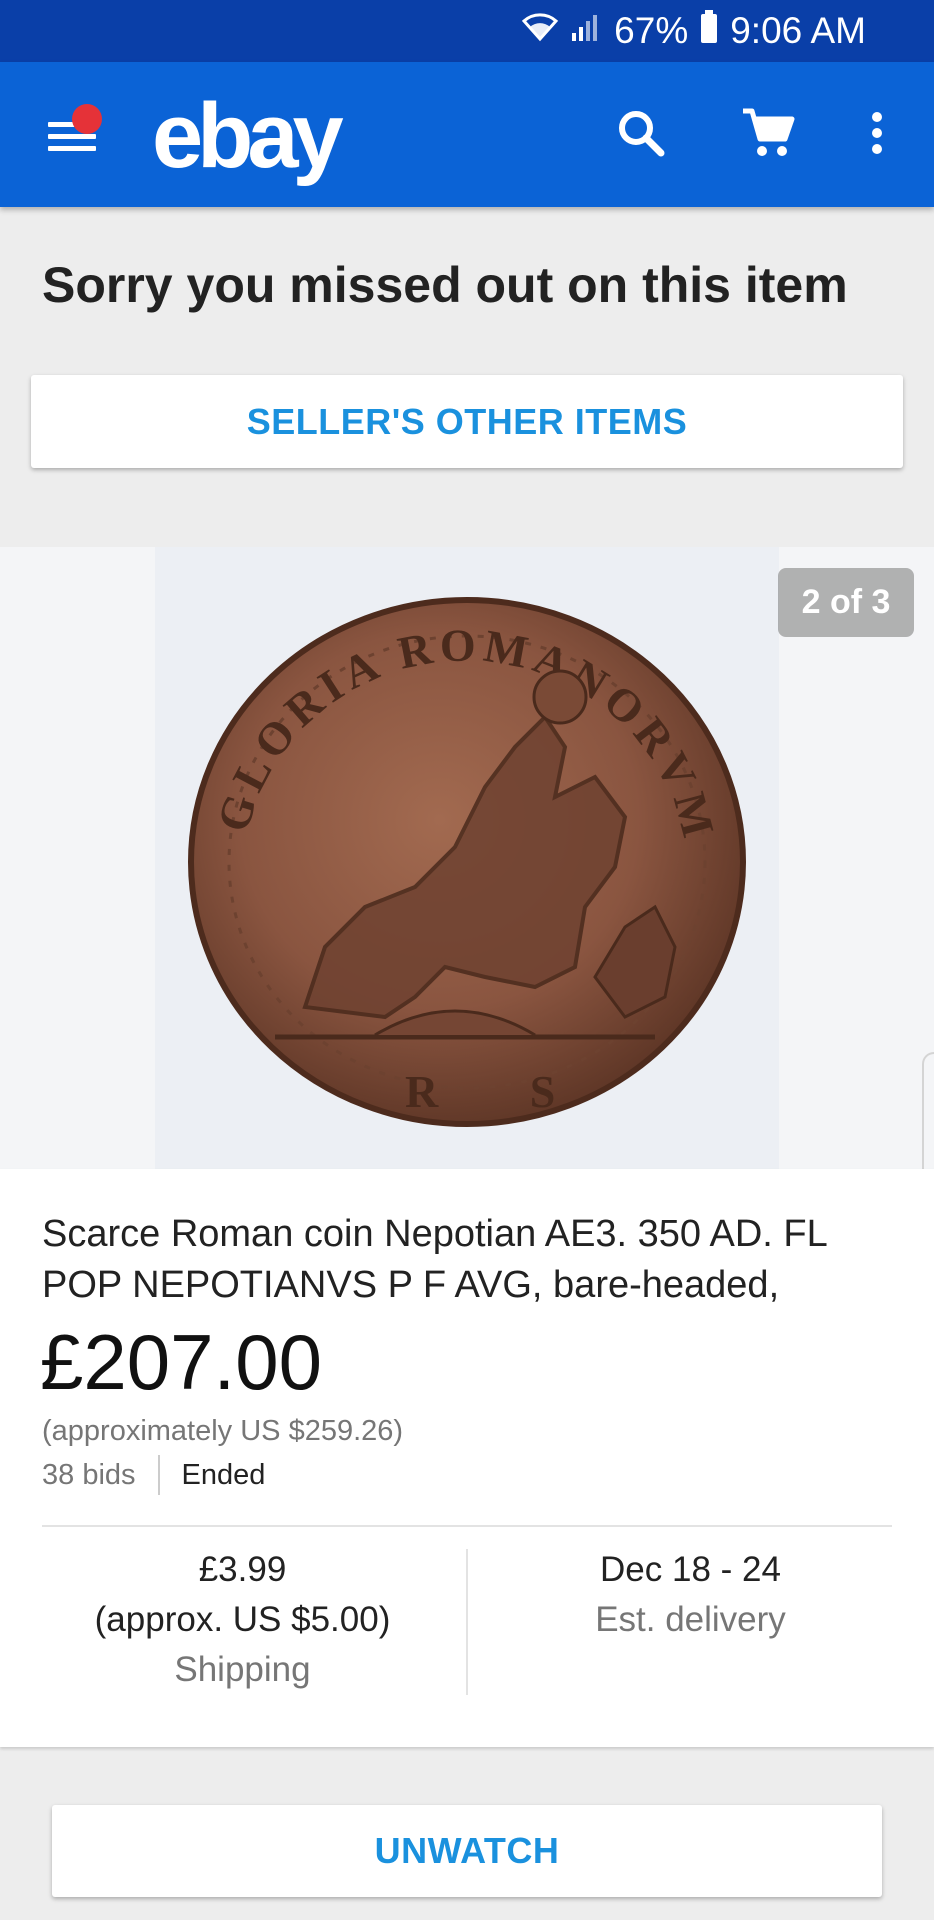 Image resolution: width=934 pixels, height=1920 pixels. I want to click on delivery-dates: Dec 18 - 24, so click(690, 1569).